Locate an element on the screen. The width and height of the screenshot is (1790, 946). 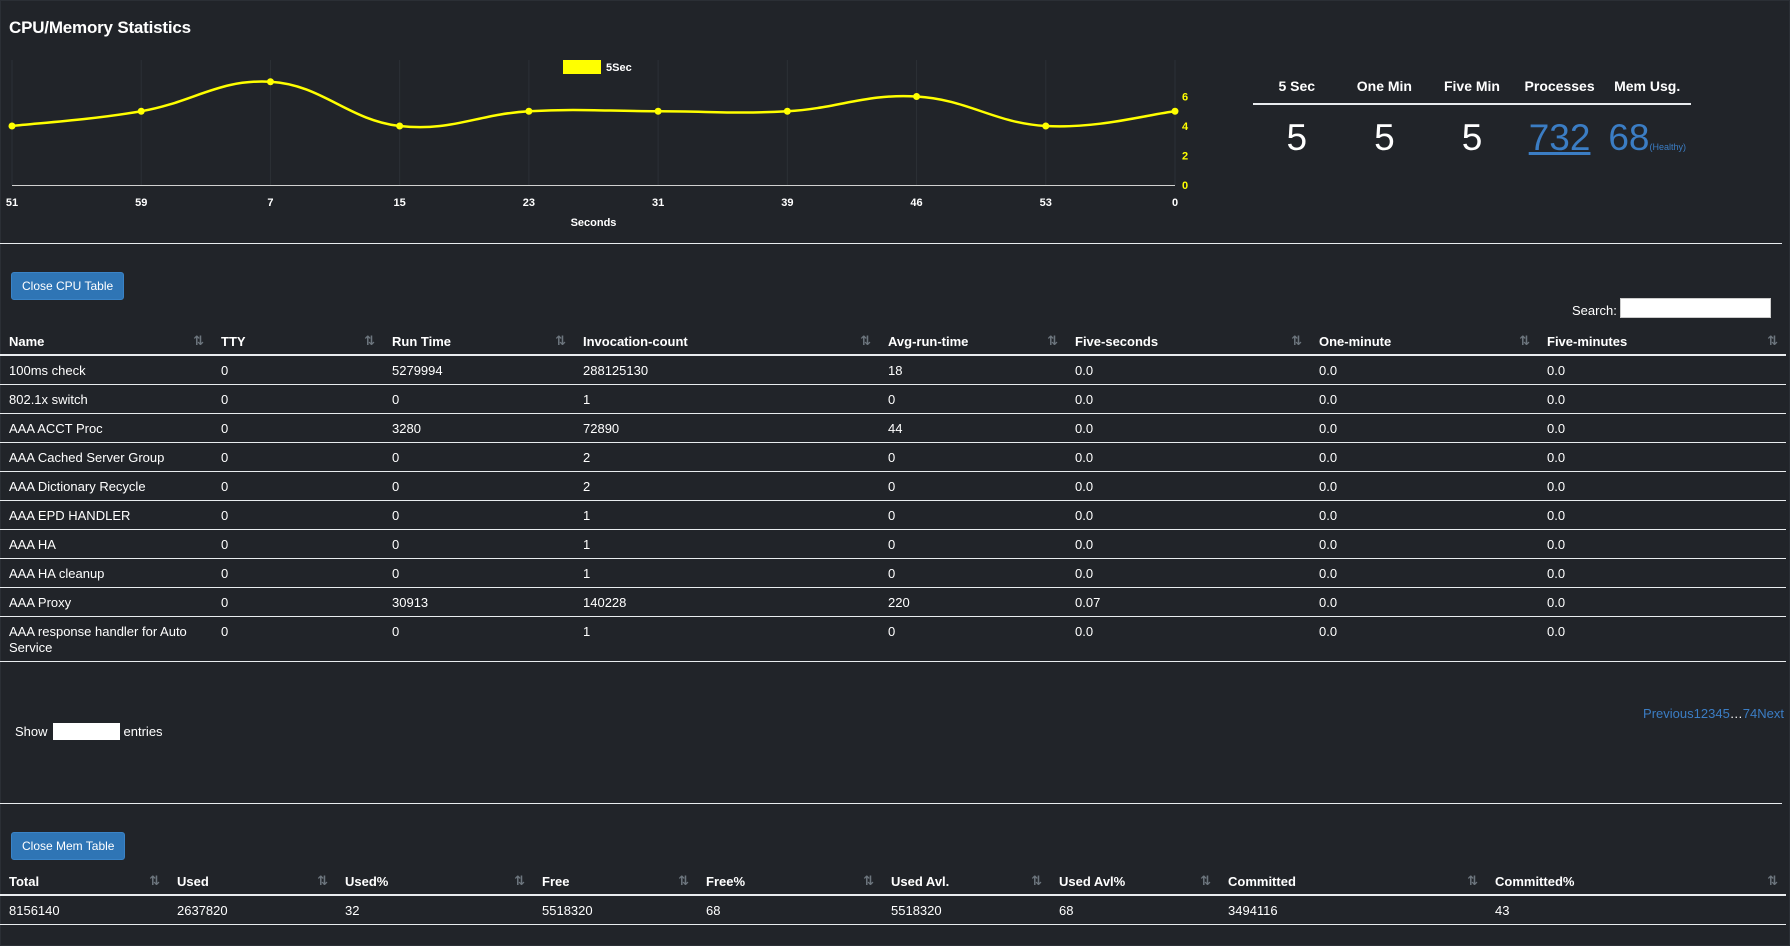
cpu-line-chart: 024651 59 7 15 23 31 39 46 53 0Seconds5Sec is located at coordinates (597, 144).